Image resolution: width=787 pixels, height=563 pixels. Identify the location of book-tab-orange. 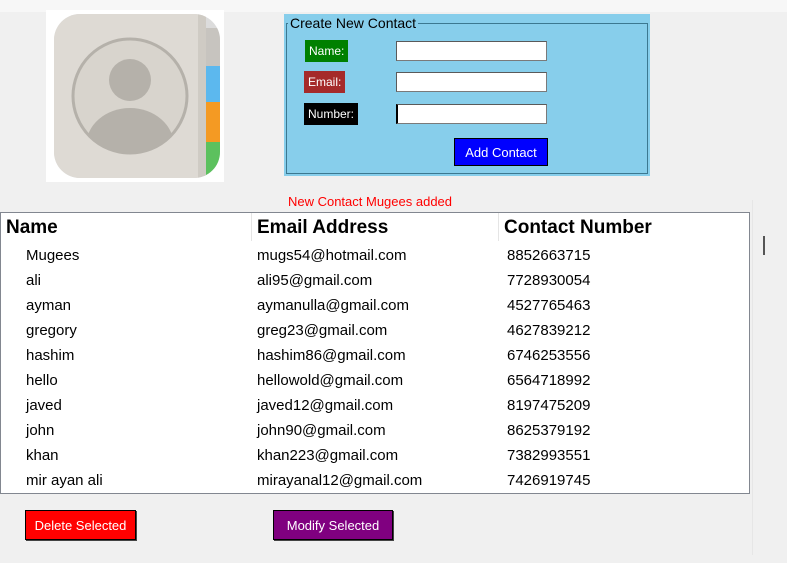
(212, 122).